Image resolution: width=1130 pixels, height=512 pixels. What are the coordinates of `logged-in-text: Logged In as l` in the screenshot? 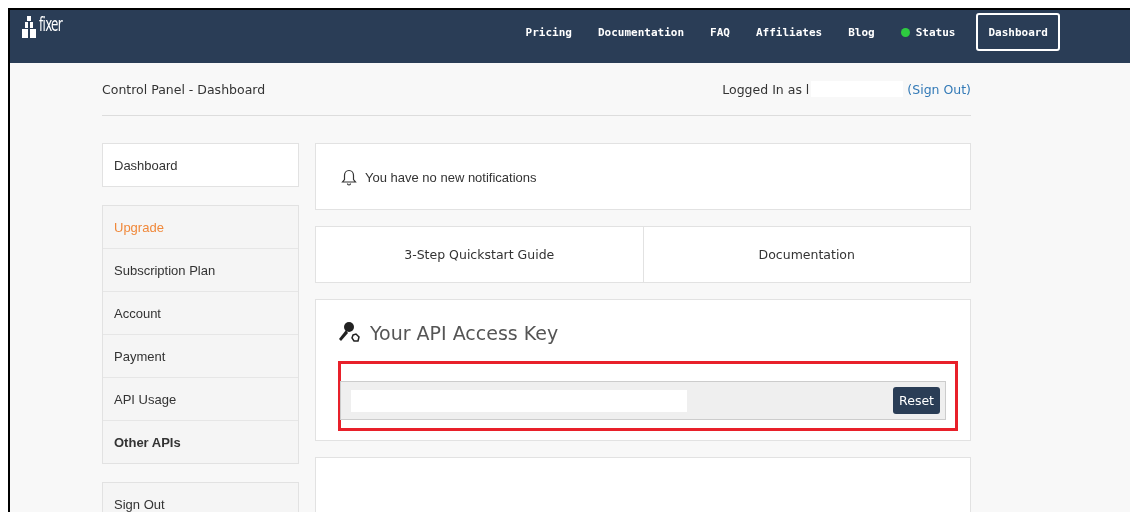 It's located at (766, 89).